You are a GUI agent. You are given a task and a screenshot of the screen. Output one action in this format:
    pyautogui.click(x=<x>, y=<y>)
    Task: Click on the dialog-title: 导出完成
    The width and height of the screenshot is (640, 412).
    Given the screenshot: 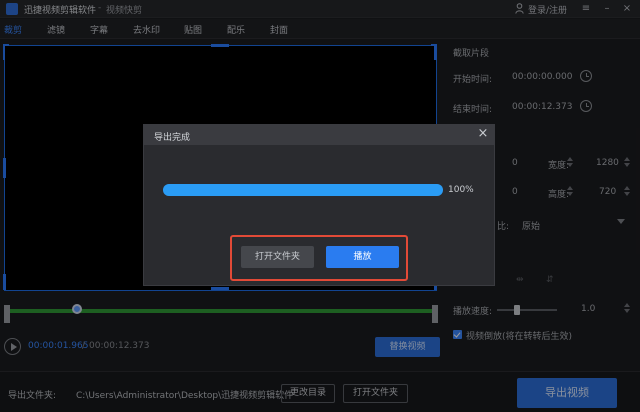 What is the action you would take?
    pyautogui.click(x=172, y=138)
    